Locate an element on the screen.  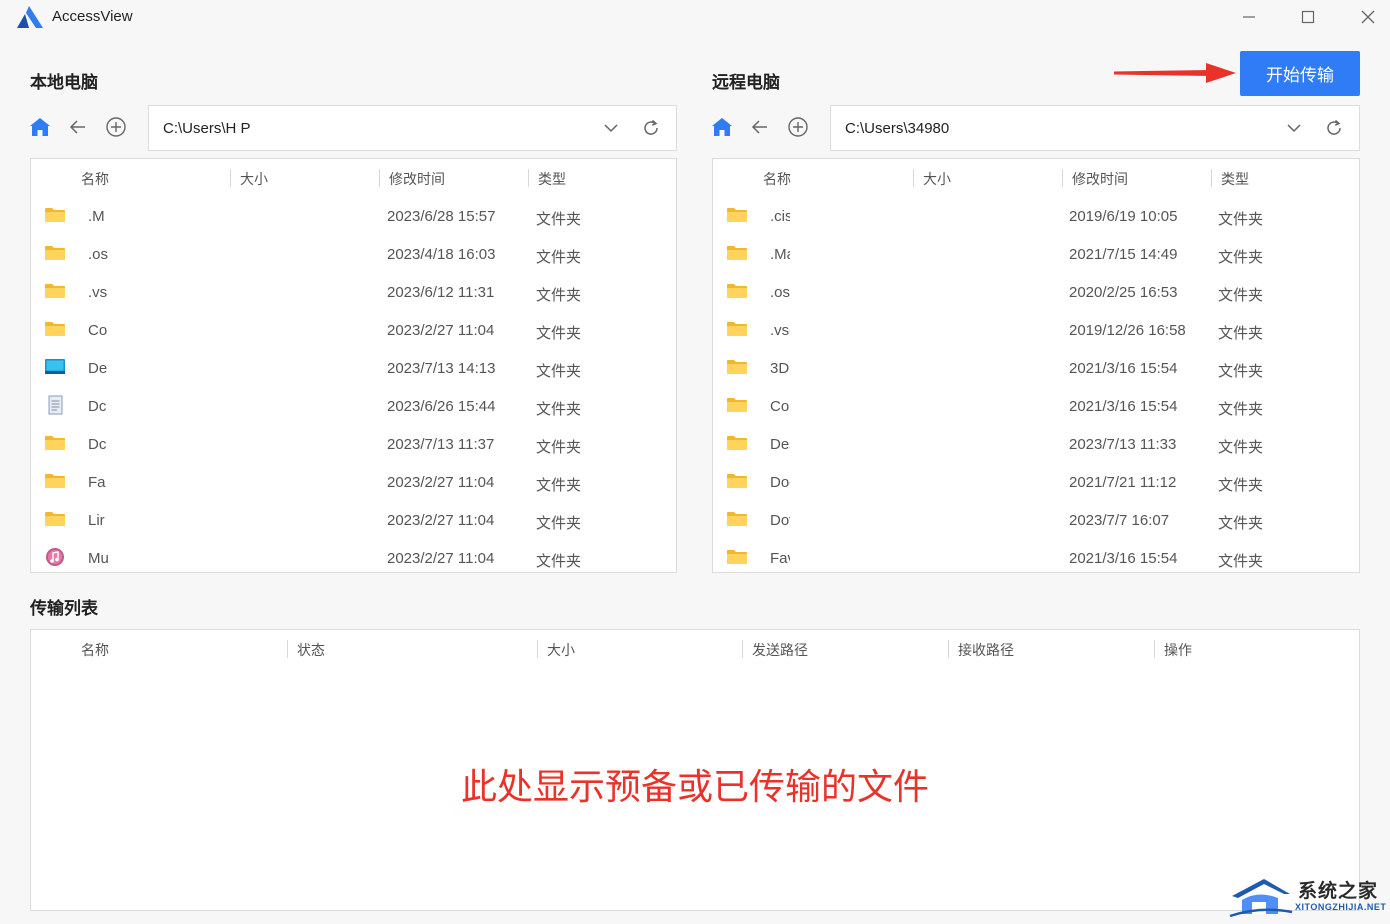
remote-file-row: Des 2023/7/13 11:33 文件夹 is located at coordinates (1036, 444).